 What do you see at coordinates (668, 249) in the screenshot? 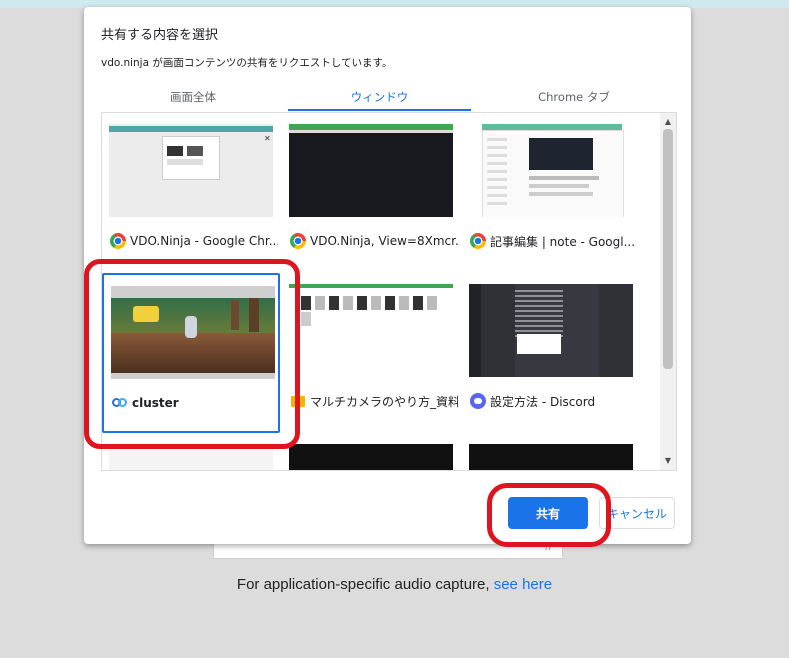
I see `scrollbar-thumb` at bounding box center [668, 249].